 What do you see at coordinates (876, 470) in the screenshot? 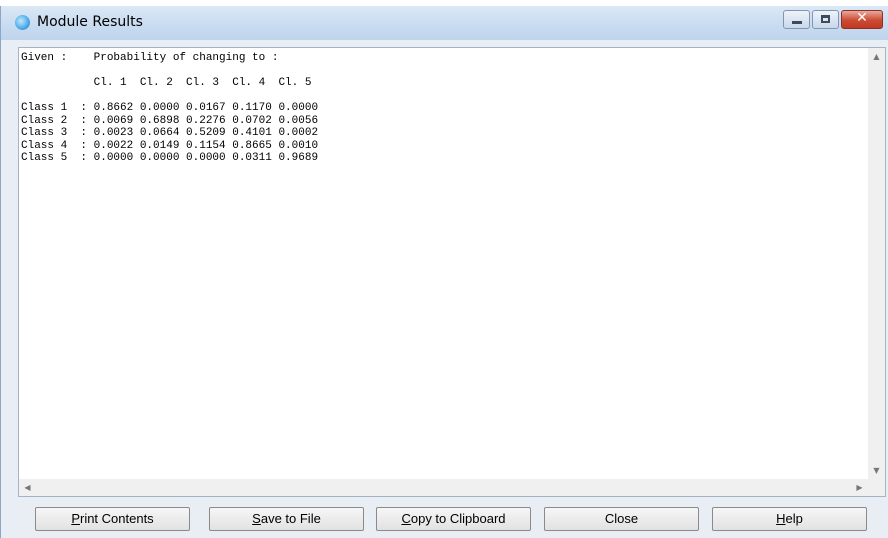
I see `scroll-down-icon: ▼` at bounding box center [876, 470].